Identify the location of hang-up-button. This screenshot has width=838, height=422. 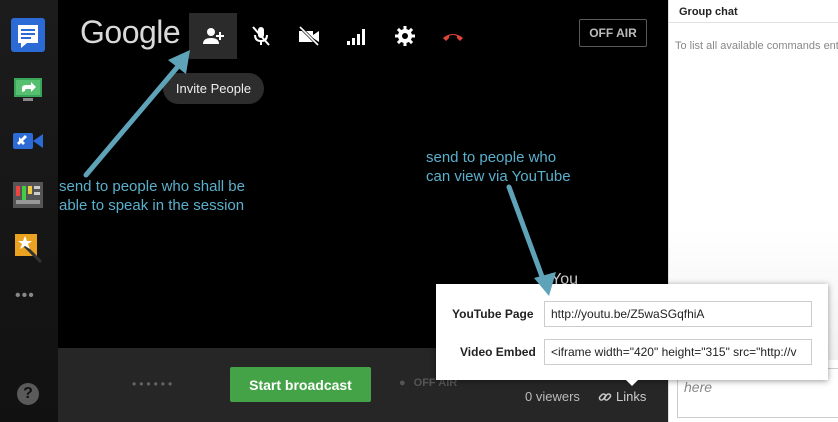
(453, 36).